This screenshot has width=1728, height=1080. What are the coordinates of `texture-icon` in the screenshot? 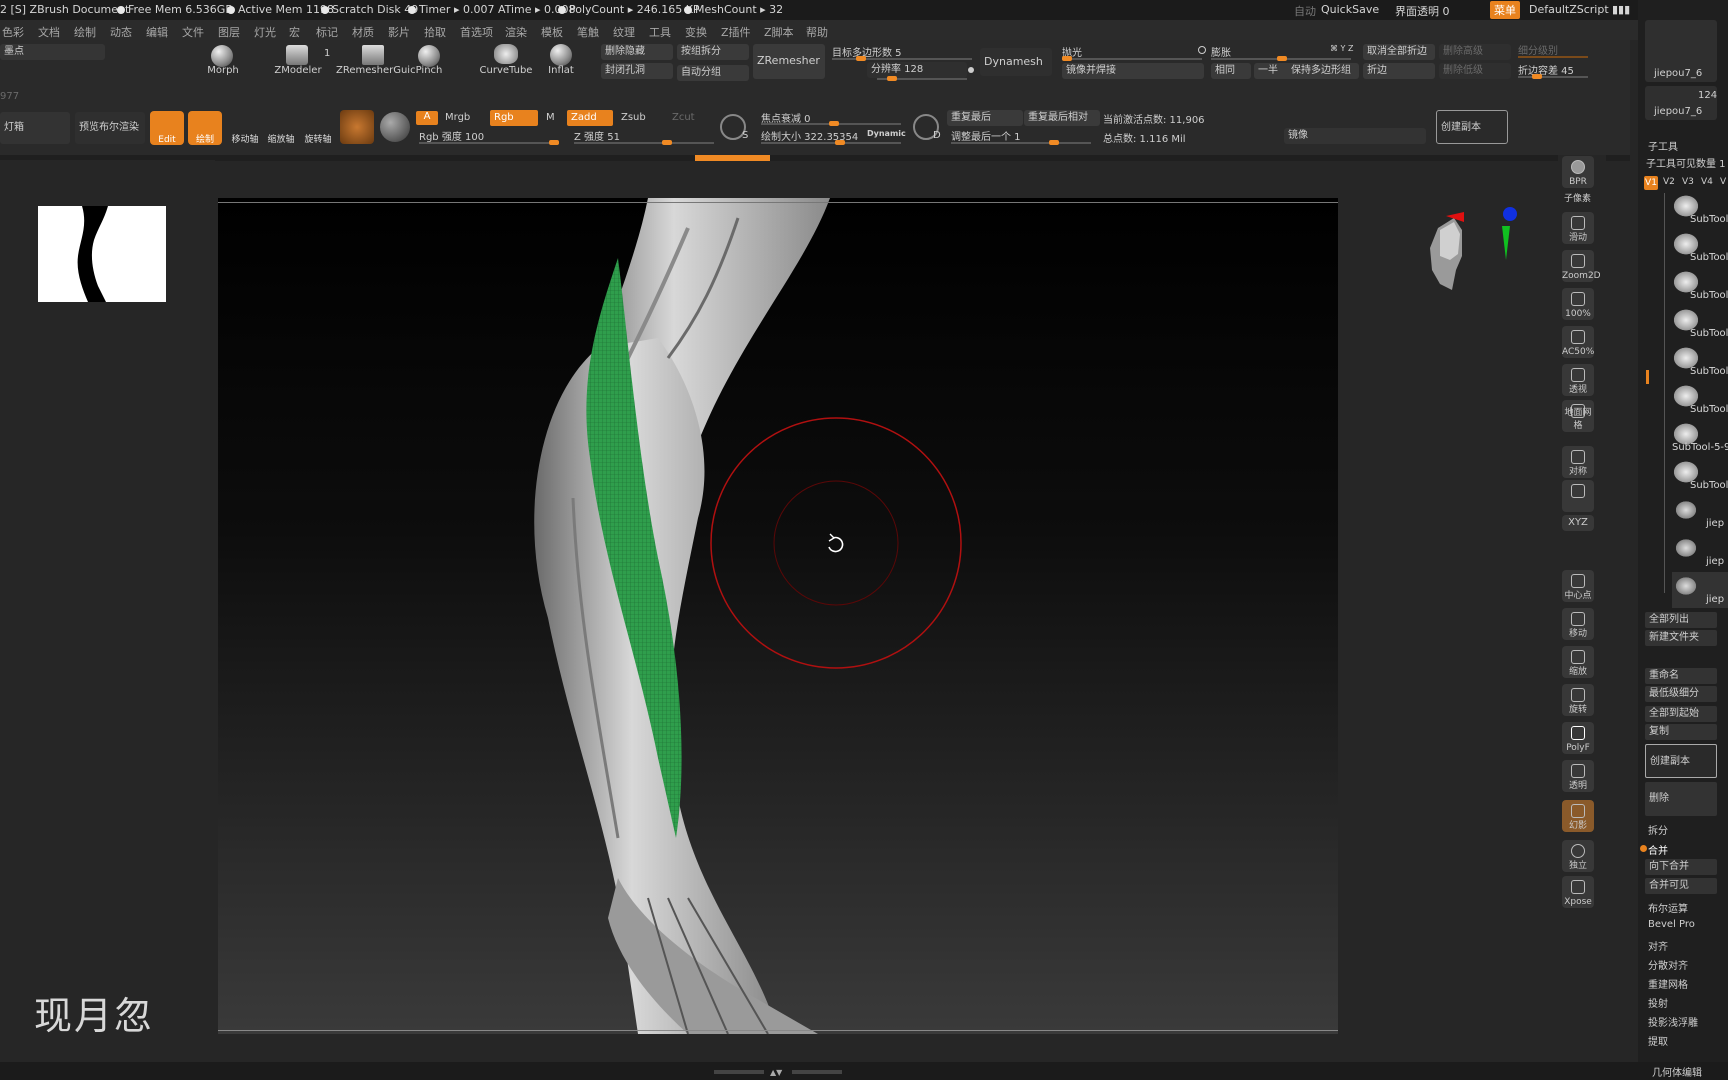 It's located at (395, 127).